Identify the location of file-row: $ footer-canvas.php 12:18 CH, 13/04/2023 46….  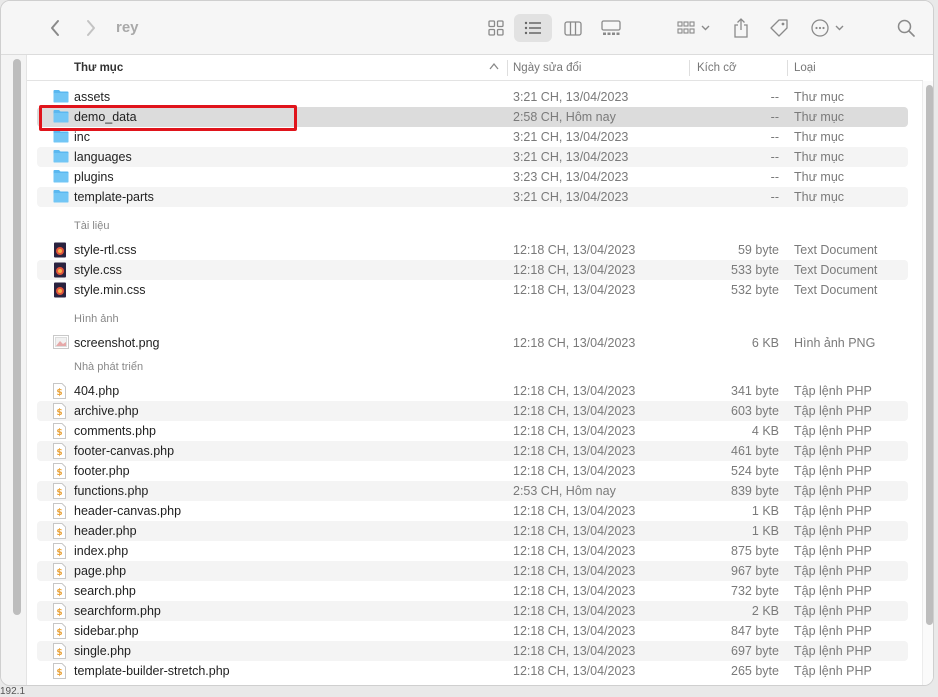
(472, 451).